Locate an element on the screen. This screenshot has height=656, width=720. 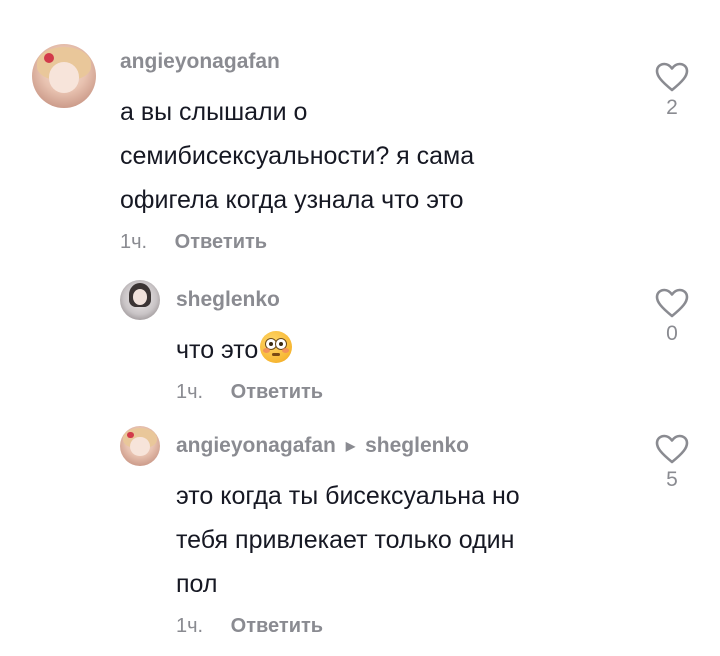
like-button: 2 is located at coordinates (672, 91).